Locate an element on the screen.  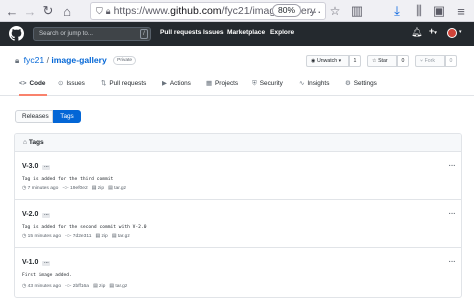
star-button: ☆ Star is located at coordinates (382, 61).